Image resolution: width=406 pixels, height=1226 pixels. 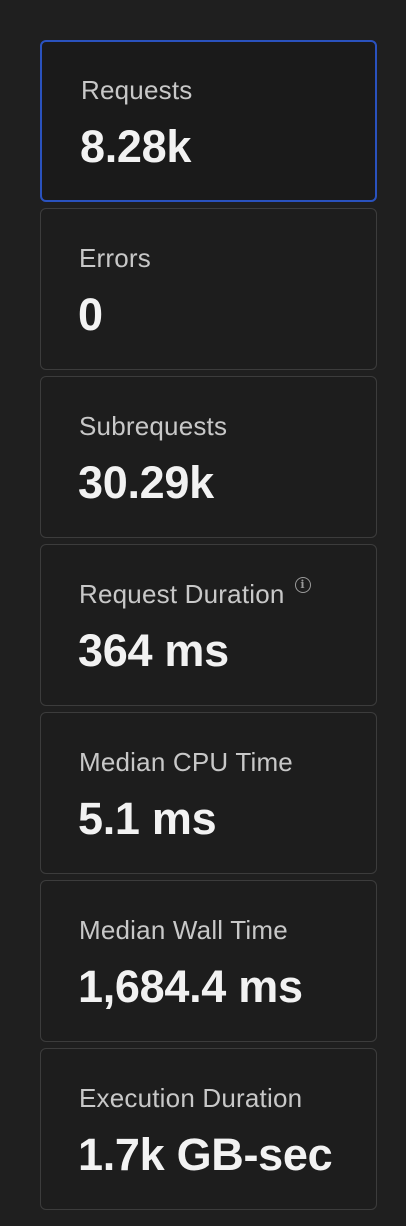 I want to click on metric-value: 0, so click(x=90, y=314).